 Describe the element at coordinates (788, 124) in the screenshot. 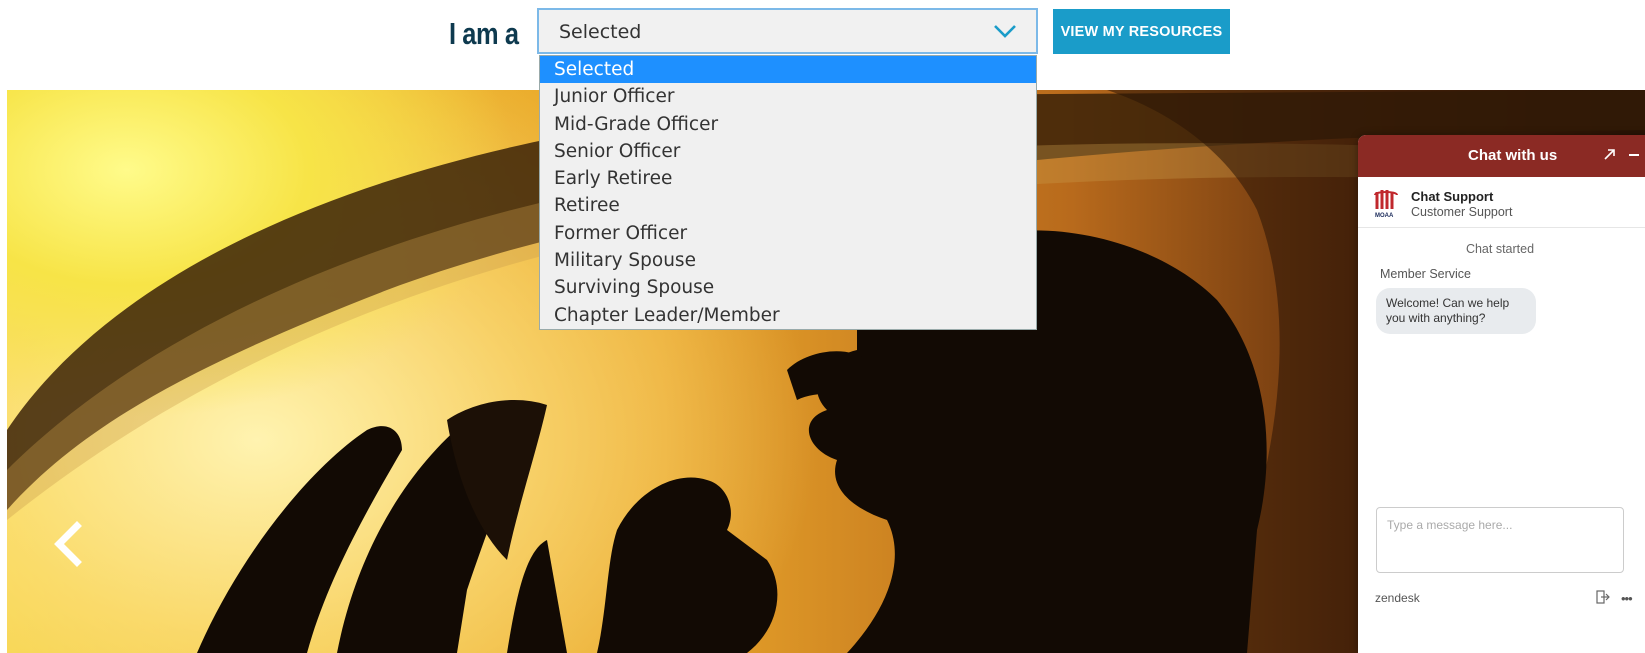

I see `dropdown-option: Mid-Grade Officer` at that location.